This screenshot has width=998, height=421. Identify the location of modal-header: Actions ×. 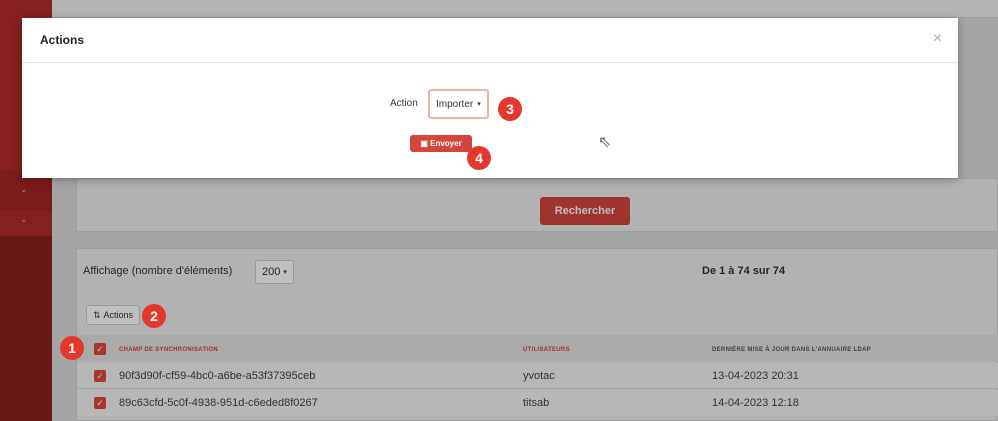
(490, 40).